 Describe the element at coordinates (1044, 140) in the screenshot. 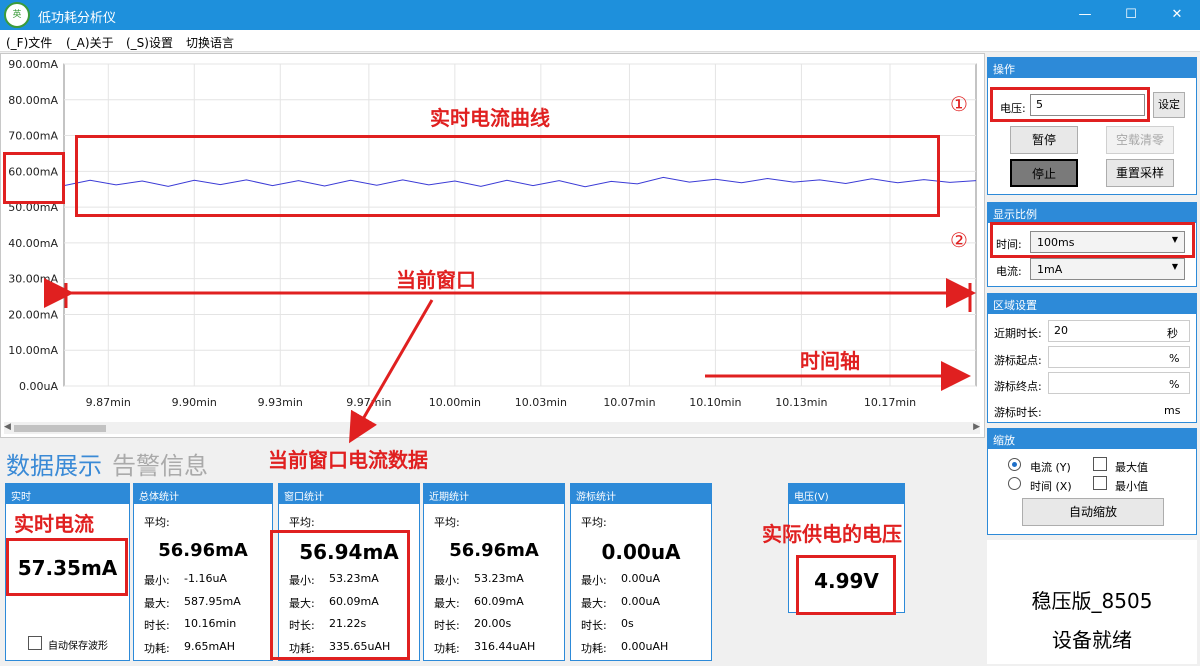

I see `pause-button: 暂停` at that location.